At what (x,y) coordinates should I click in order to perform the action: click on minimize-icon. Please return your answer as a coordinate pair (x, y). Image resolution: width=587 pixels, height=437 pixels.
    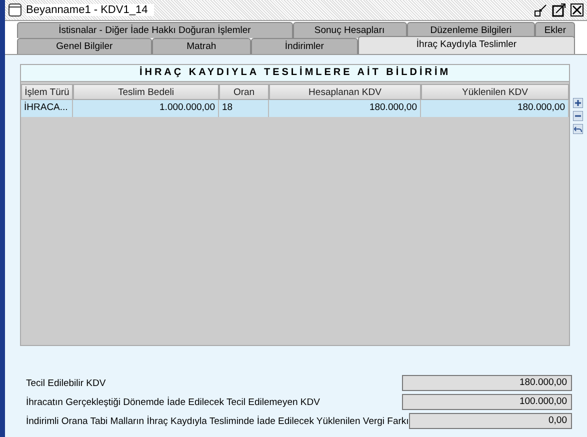
    Looking at the image, I should click on (541, 10).